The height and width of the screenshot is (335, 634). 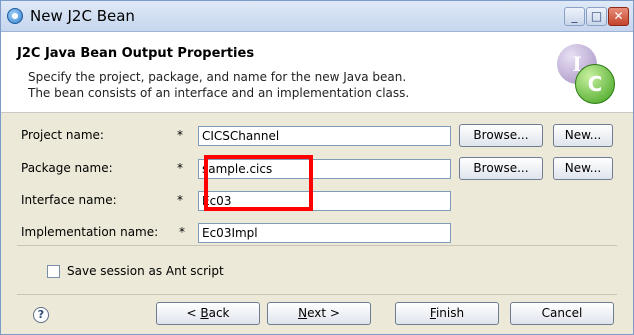 What do you see at coordinates (180, 200) in the screenshot?
I see `interface-required-marker: *` at bounding box center [180, 200].